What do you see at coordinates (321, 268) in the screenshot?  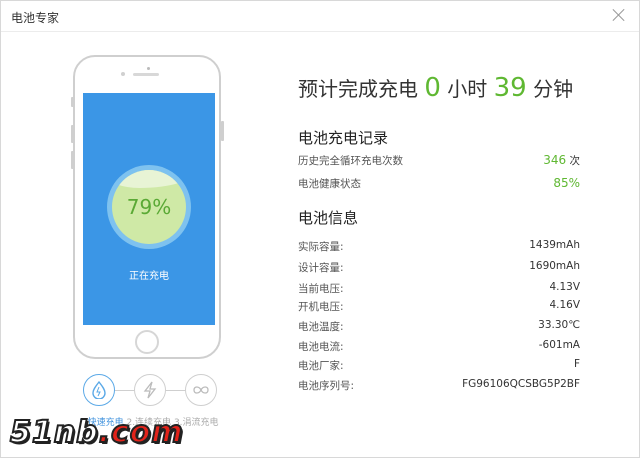 I see `info-label: 设计容量:` at bounding box center [321, 268].